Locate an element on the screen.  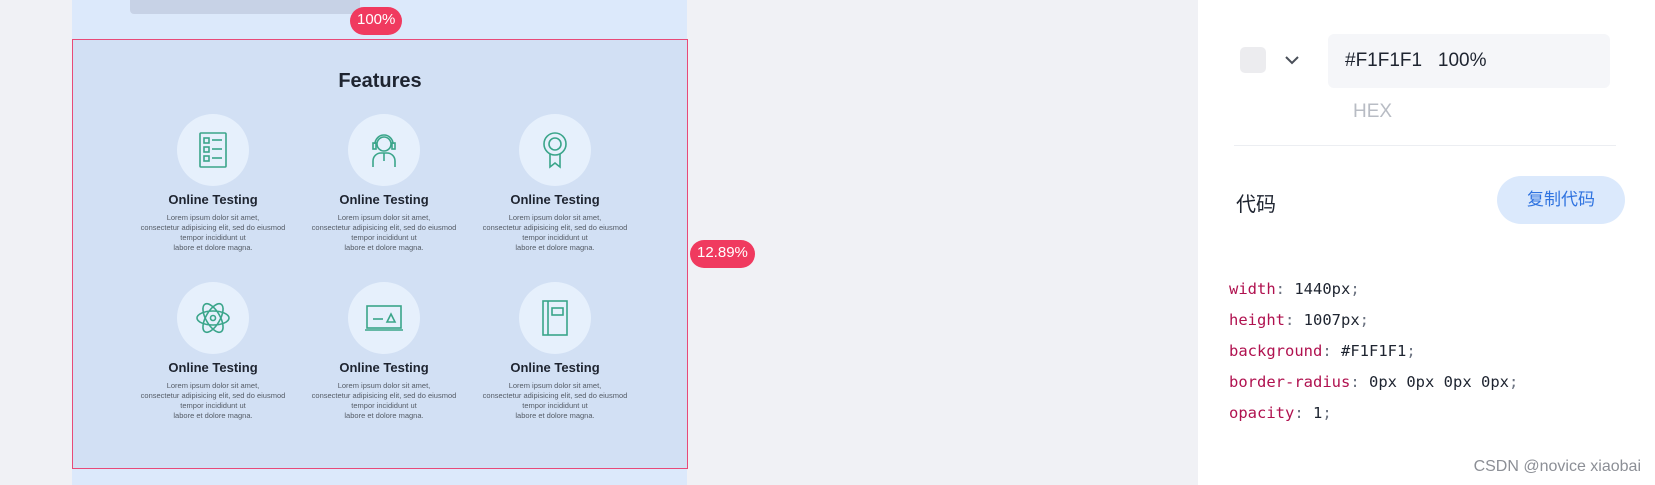
code-line: height: 1007px; is located at coordinates (1299, 320).